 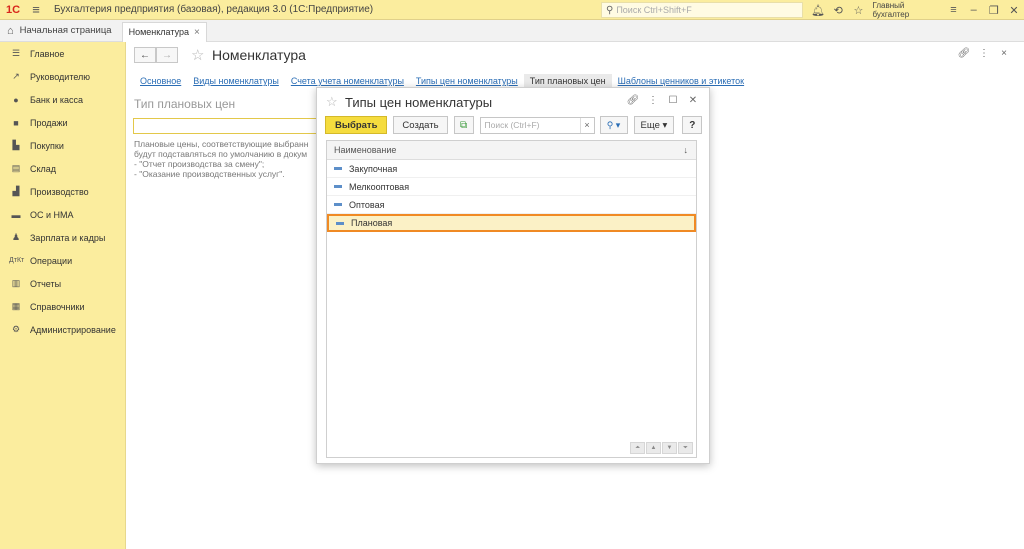 What do you see at coordinates (259, 55) in the screenshot?
I see `page-title: Номенклатура` at bounding box center [259, 55].